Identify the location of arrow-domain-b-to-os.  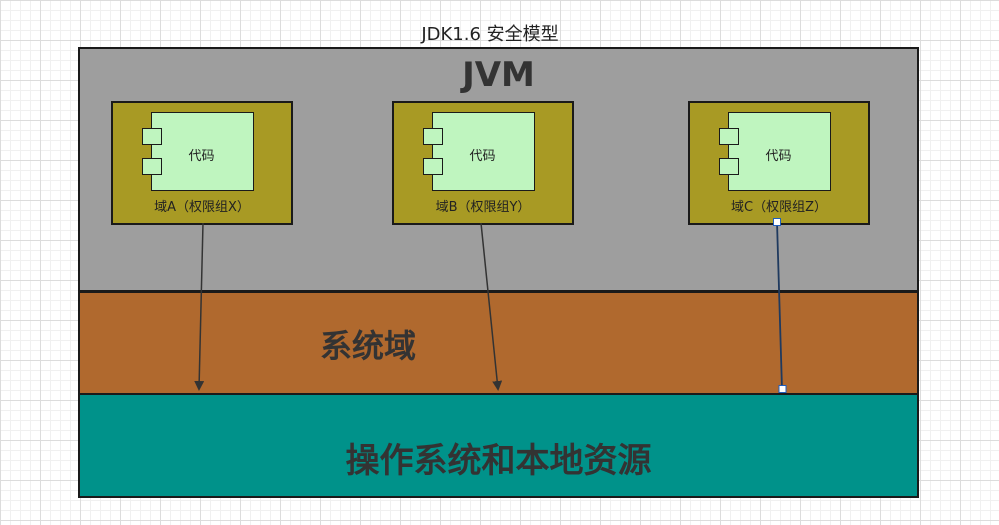
(491, 306).